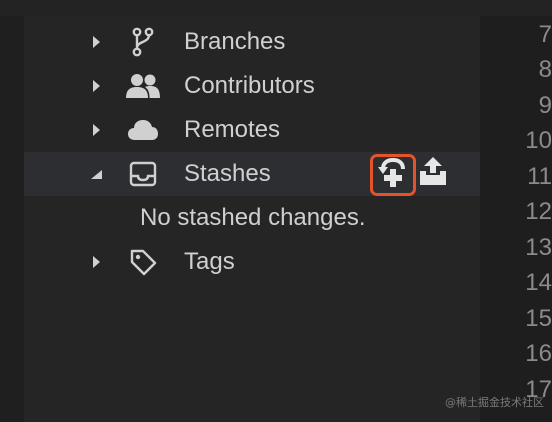 Image resolution: width=552 pixels, height=422 pixels. What do you see at coordinates (516, 219) in the screenshot?
I see `editor-gutter: 7 8 9 10 11 12 13 14 15 16 17` at bounding box center [516, 219].